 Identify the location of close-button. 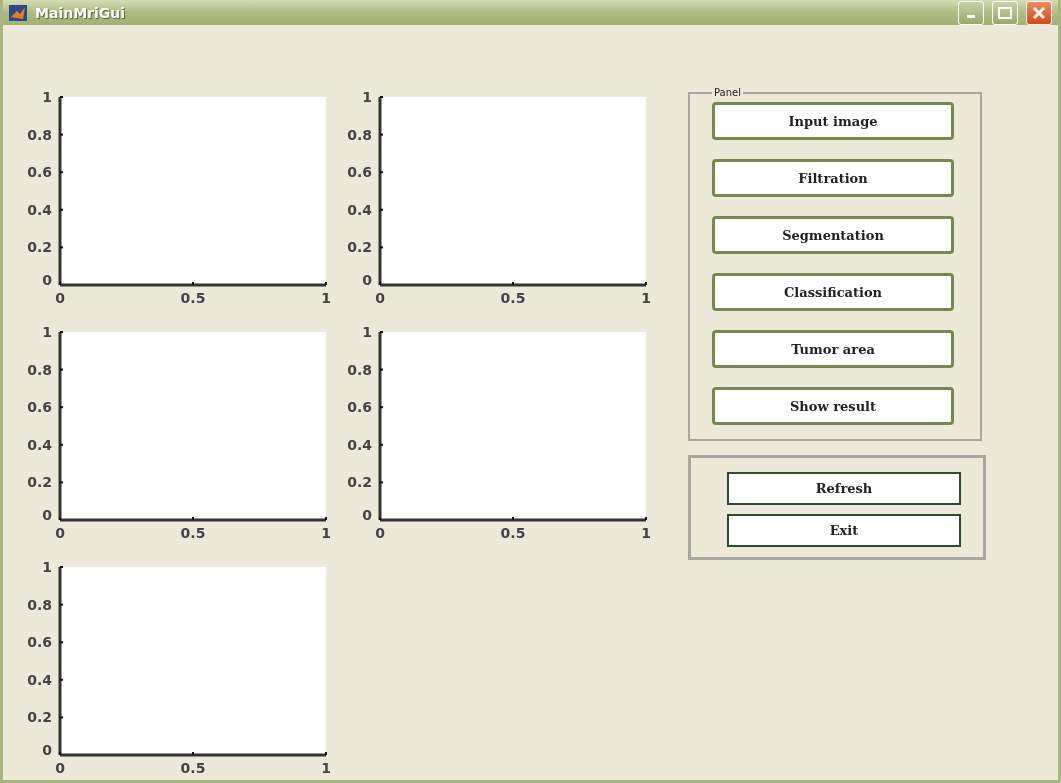
(1039, 12).